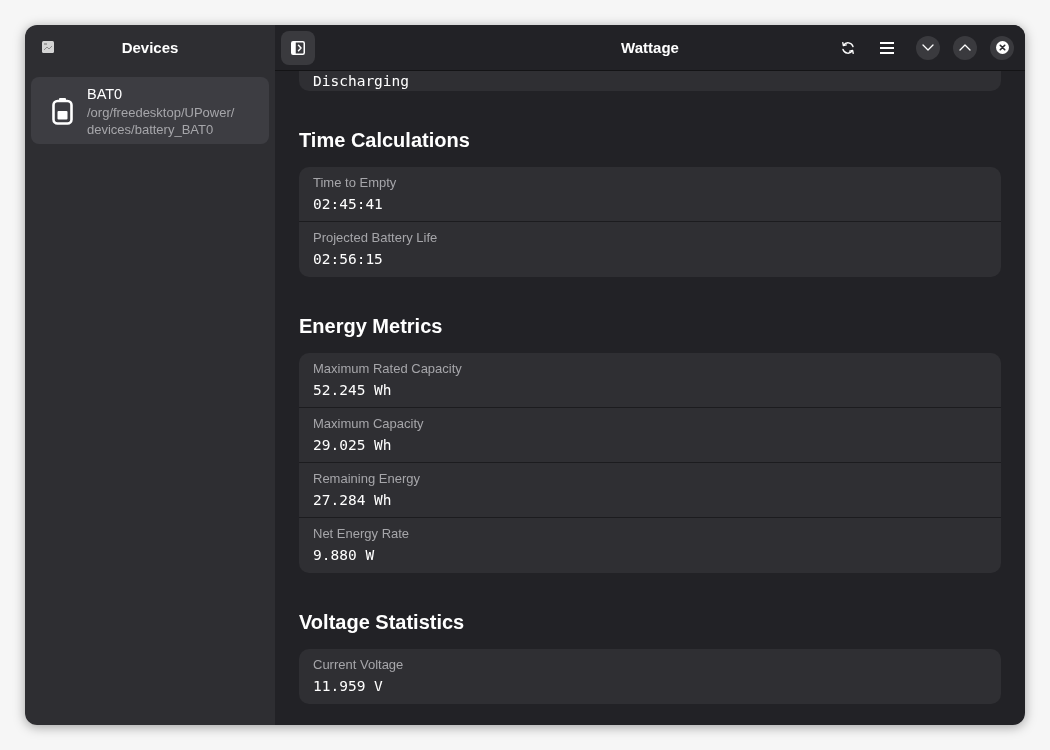 The image size is (1050, 750). What do you see at coordinates (376, 238) in the screenshot?
I see `field-label: Projected Battery Life` at bounding box center [376, 238].